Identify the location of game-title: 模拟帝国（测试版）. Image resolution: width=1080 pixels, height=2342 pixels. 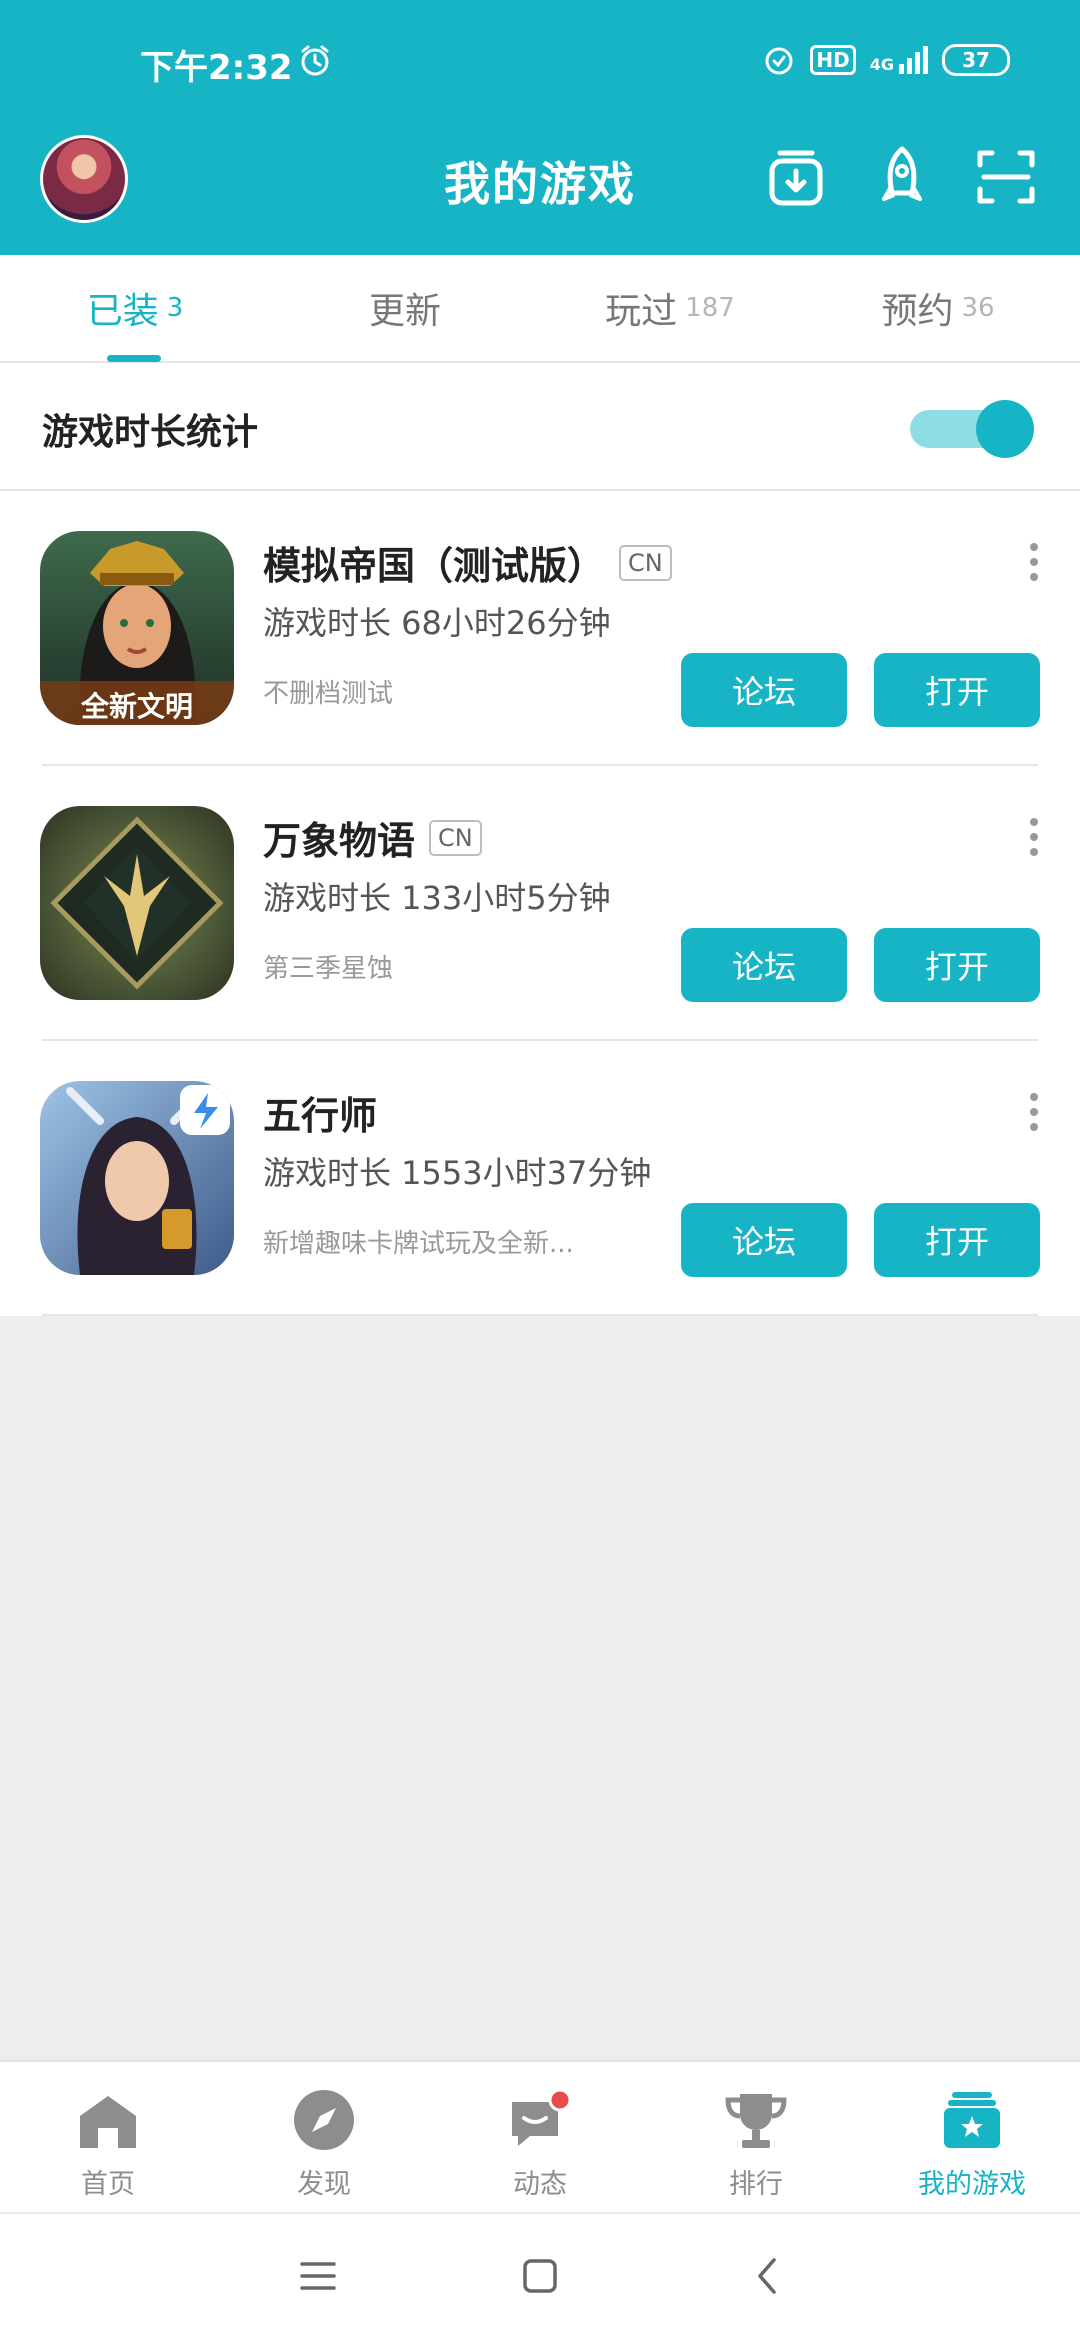
(434, 566).